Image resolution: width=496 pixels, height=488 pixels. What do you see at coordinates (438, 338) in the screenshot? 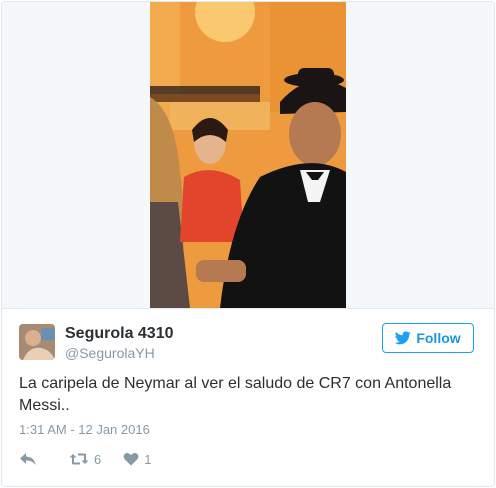
I see `follow-label: Follow` at bounding box center [438, 338].